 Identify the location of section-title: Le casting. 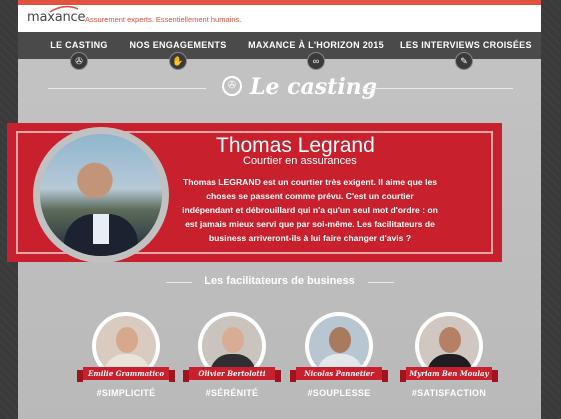
(314, 87).